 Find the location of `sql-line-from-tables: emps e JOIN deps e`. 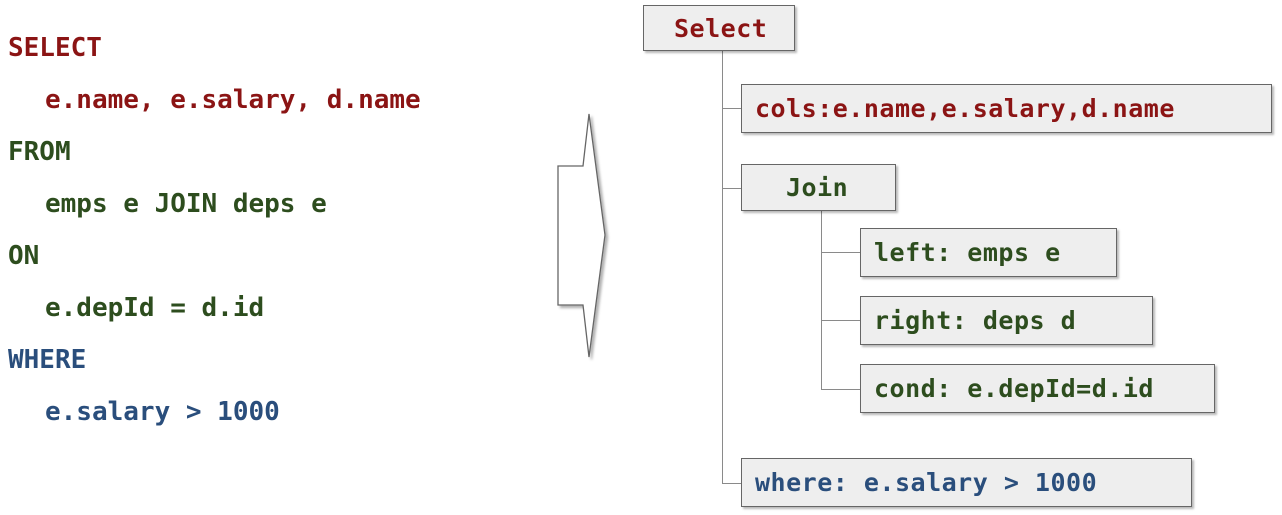

sql-line-from-tables: emps e JOIN deps e is located at coordinates (186, 204).